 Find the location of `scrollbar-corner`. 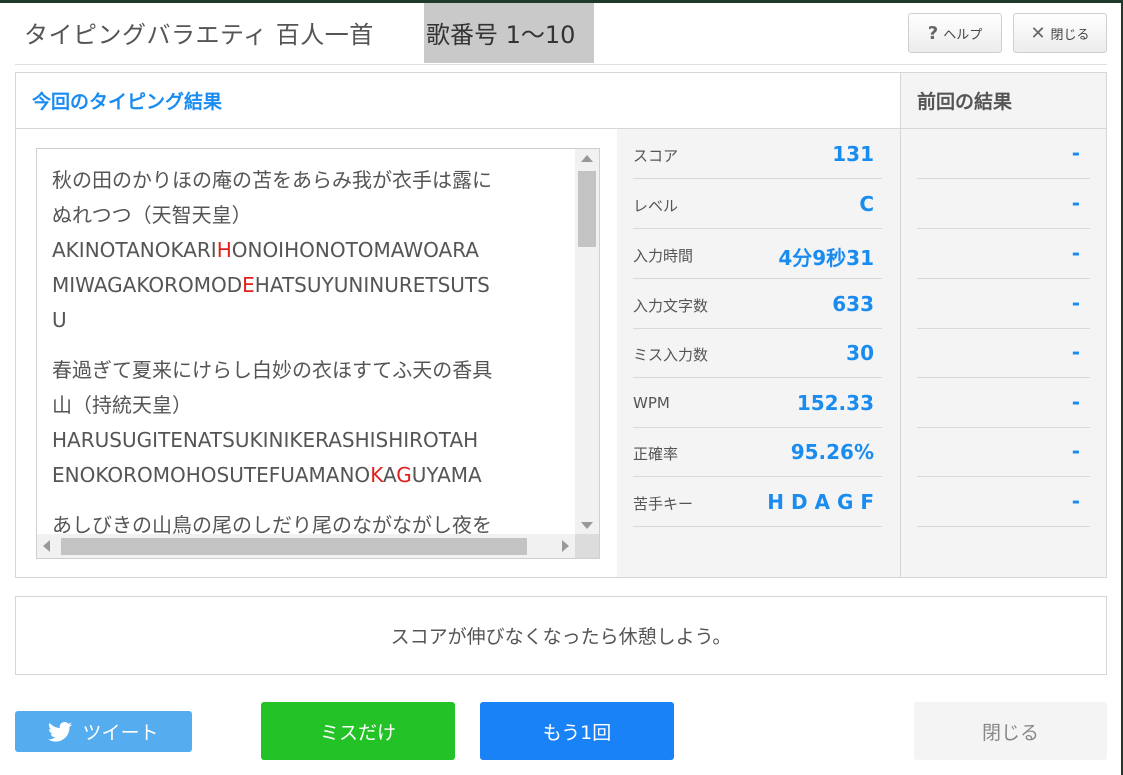

scrollbar-corner is located at coordinates (587, 546).